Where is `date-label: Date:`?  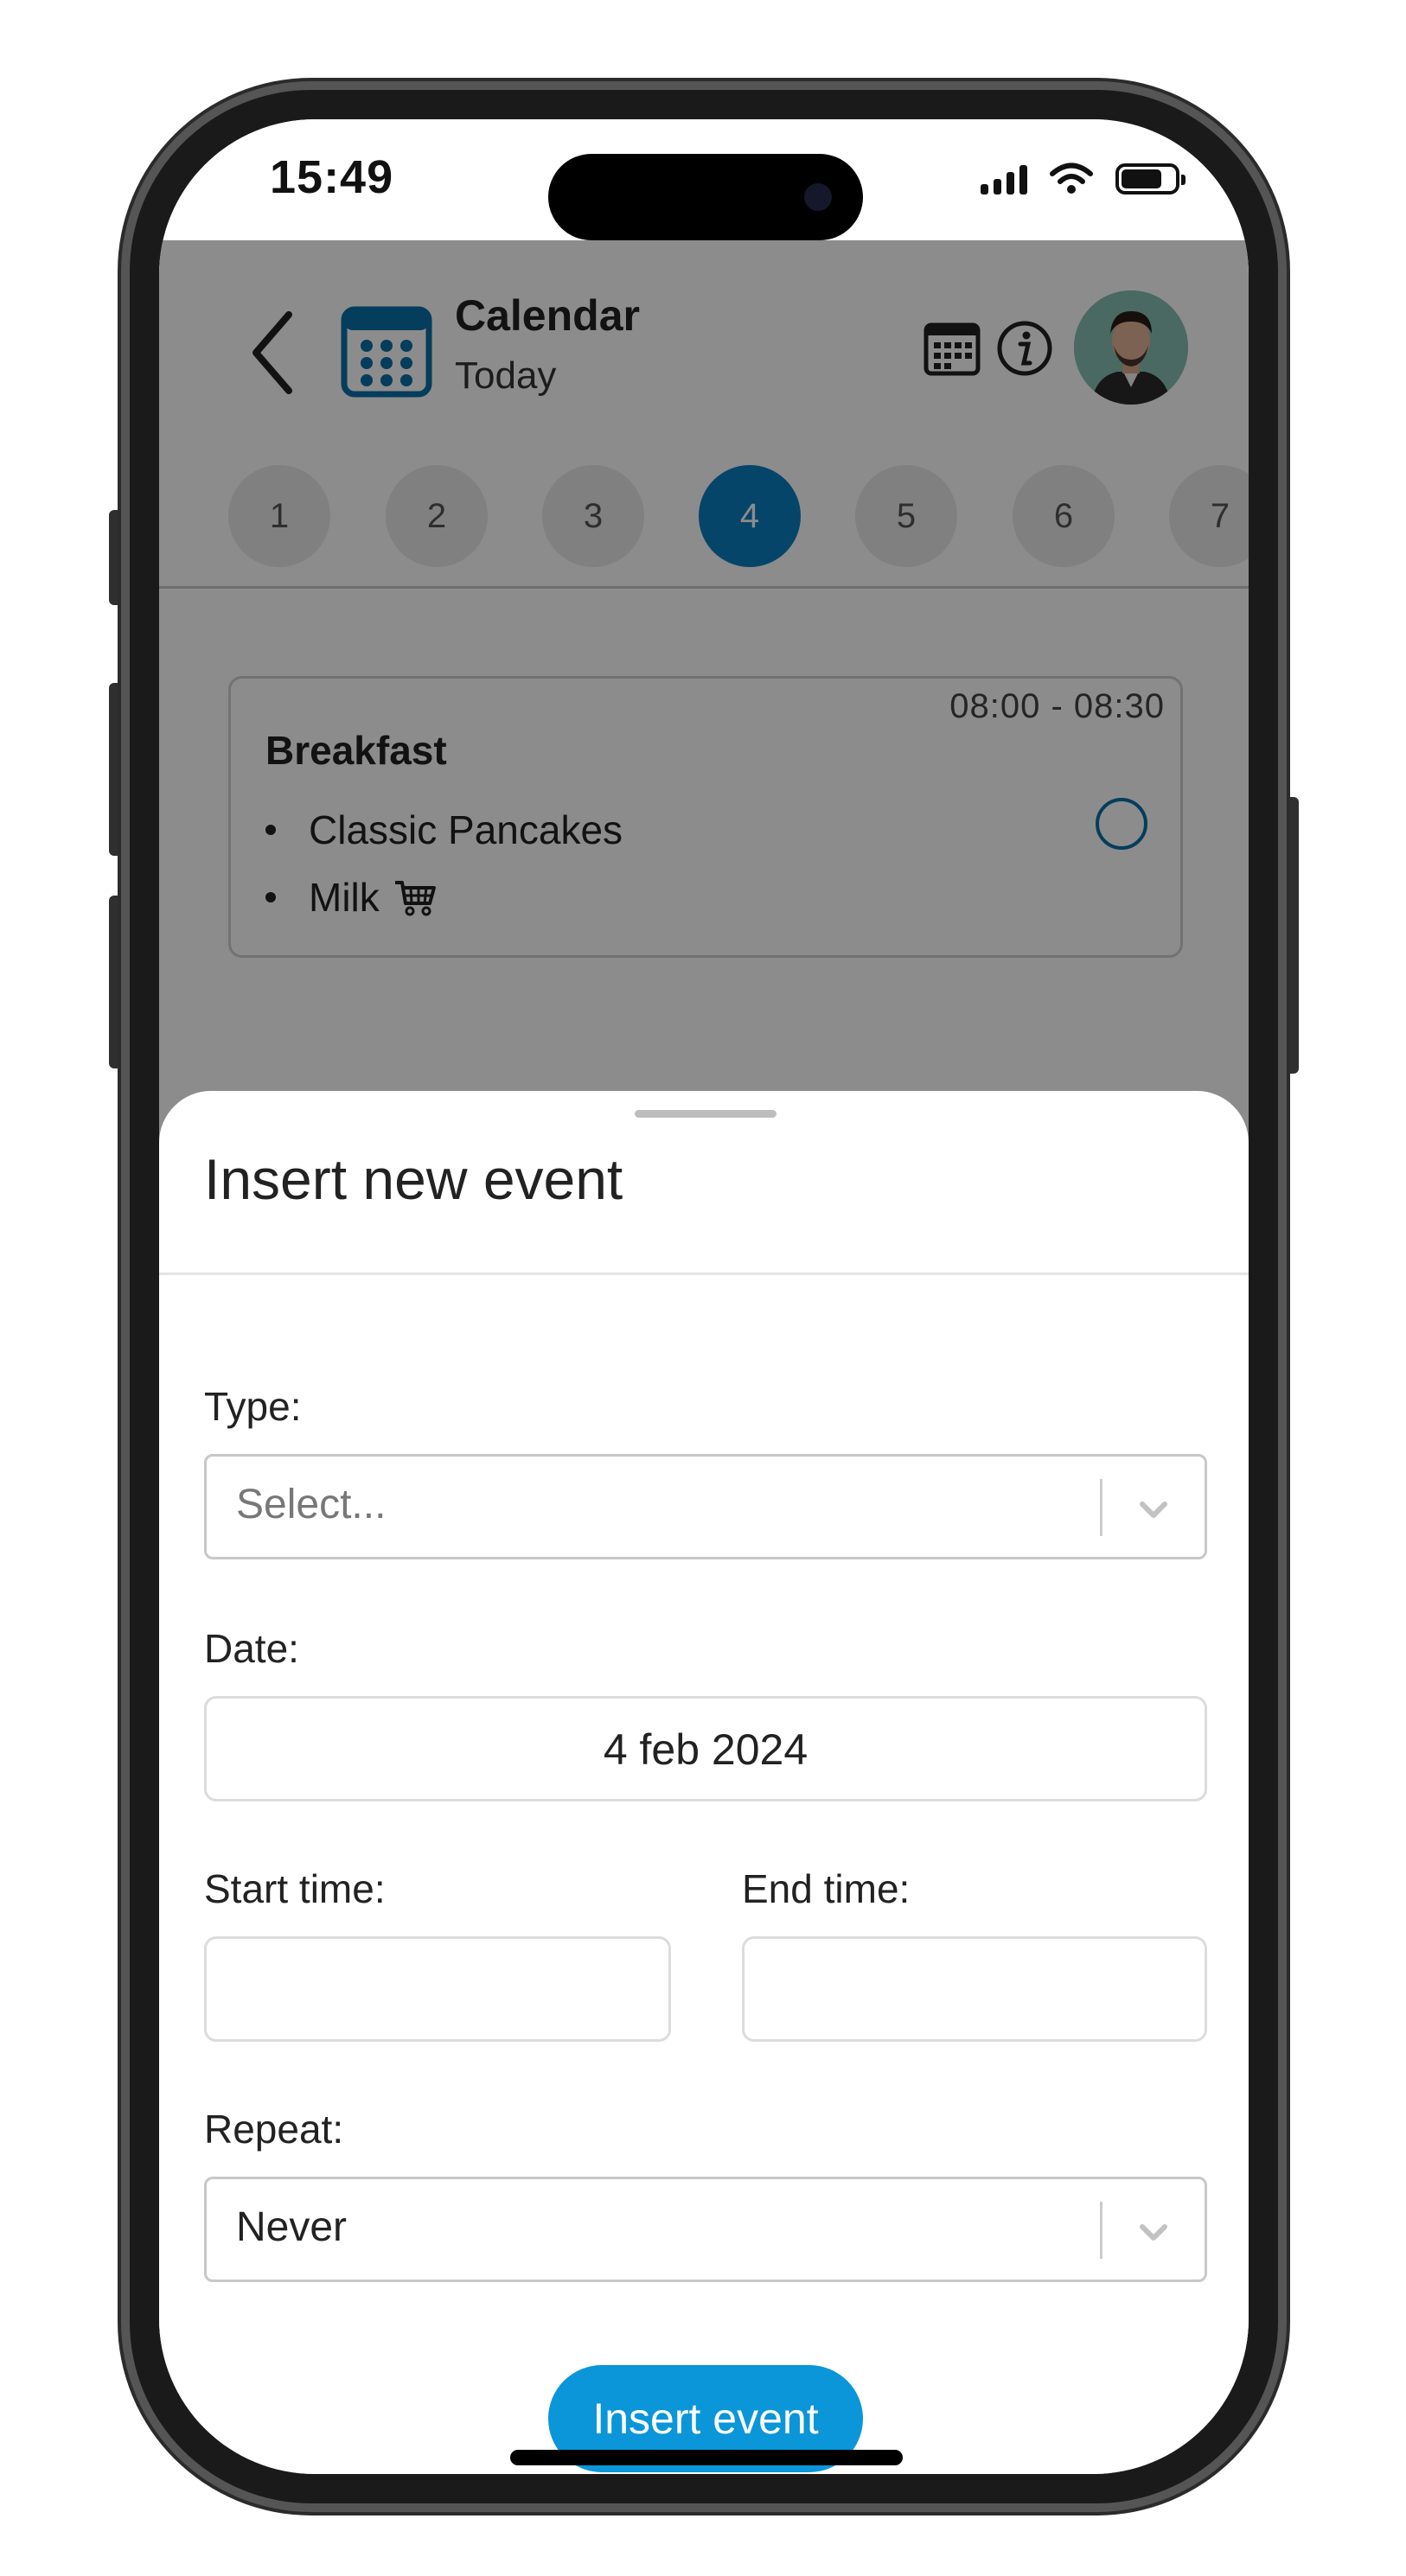 date-label: Date: is located at coordinates (252, 1648).